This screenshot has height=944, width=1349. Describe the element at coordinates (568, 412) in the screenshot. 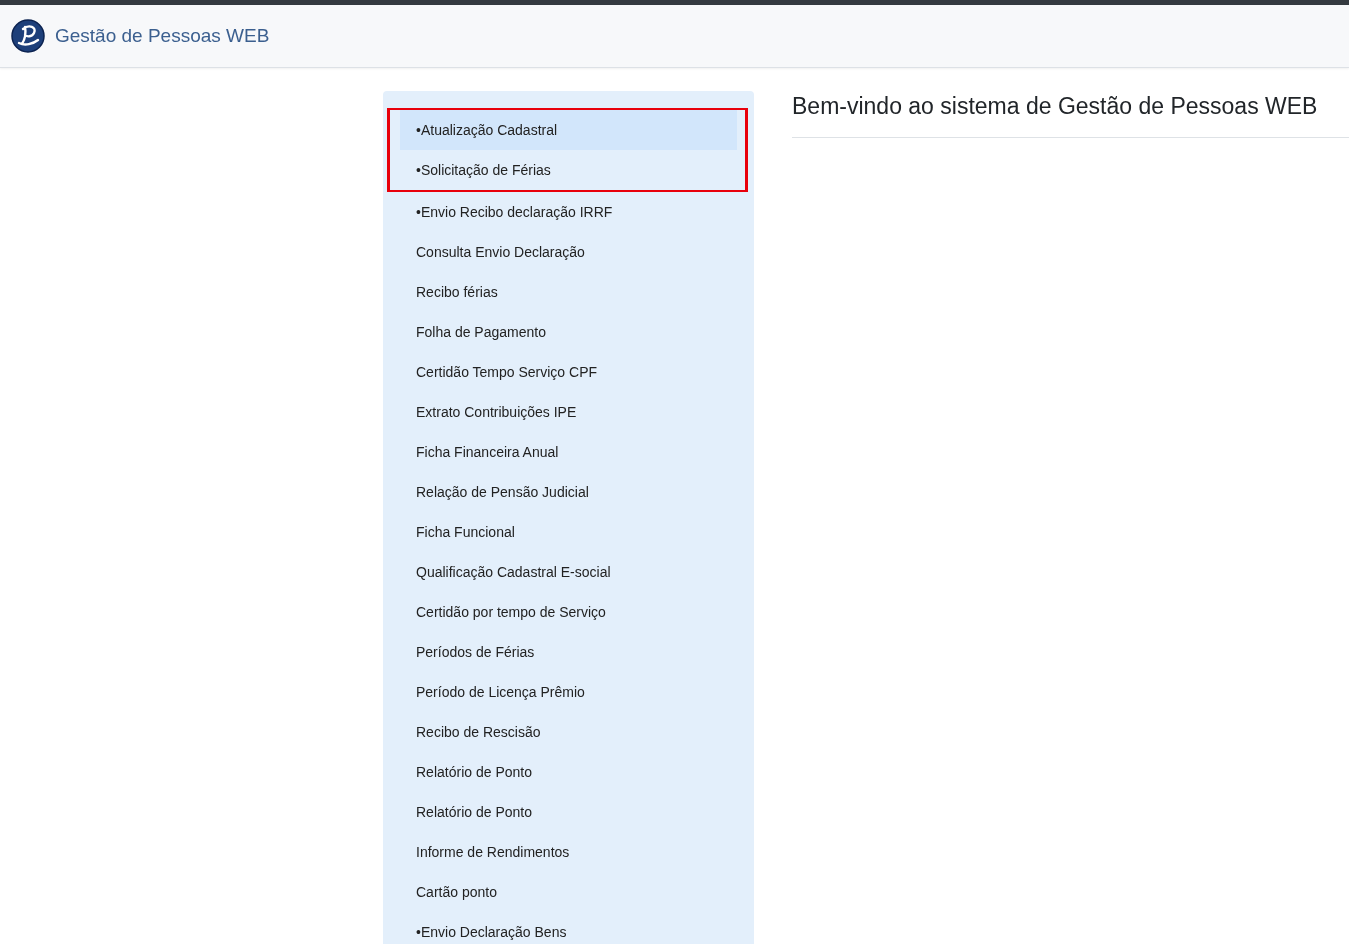

I see `menu-item: Extrato Contribuições IPE` at that location.